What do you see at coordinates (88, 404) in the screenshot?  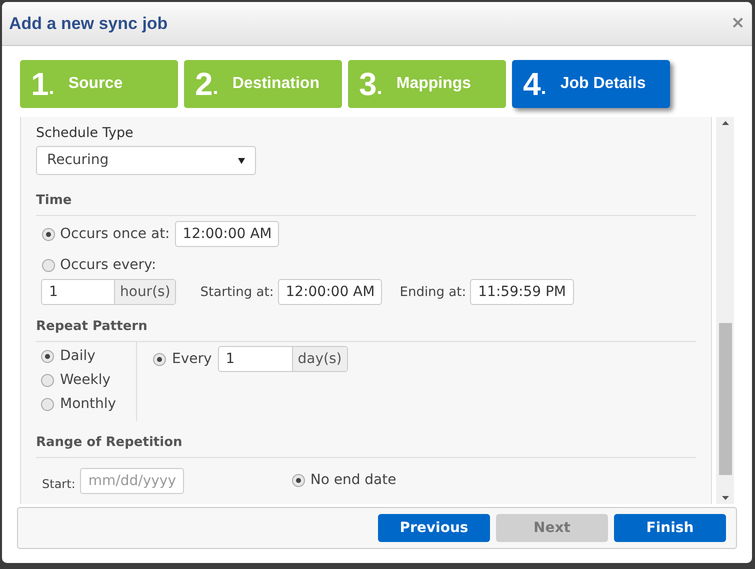 I see `radio-label: Monthly` at bounding box center [88, 404].